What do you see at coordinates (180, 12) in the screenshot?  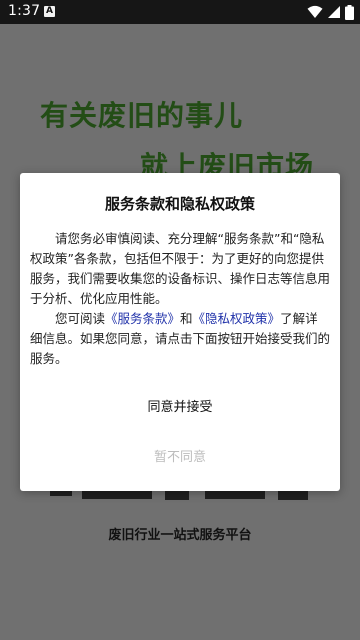 I see `status-bar: 1:37 A` at bounding box center [180, 12].